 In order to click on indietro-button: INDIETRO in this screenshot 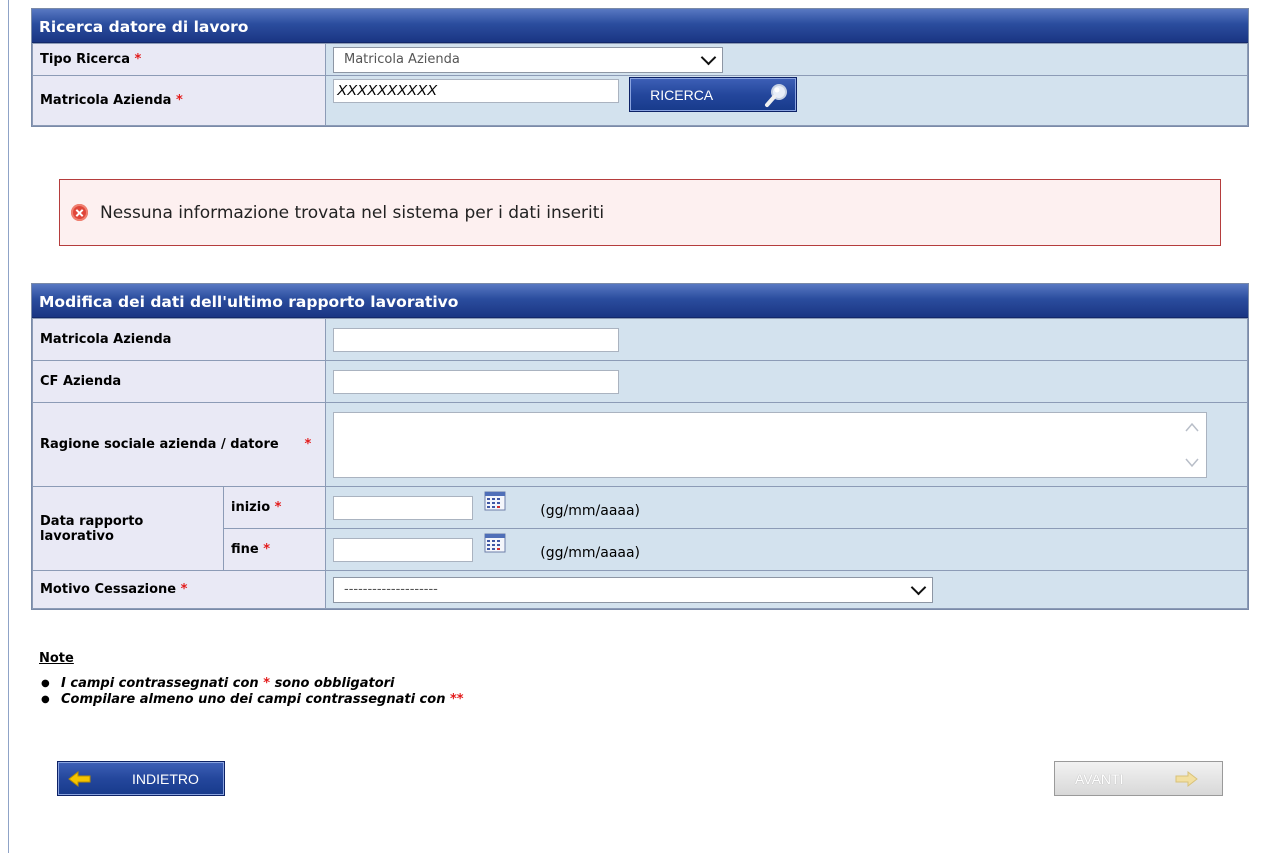, I will do `click(141, 778)`.